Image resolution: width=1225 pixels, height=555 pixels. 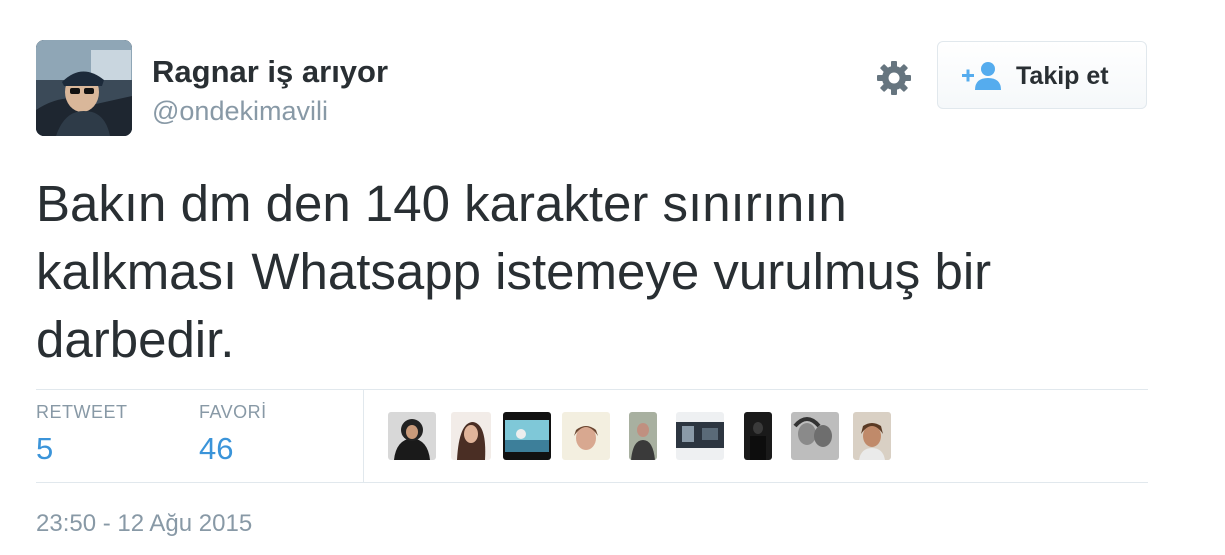 I want to click on tweet-text-line: kalkması Whatsapp istemeye vurulmuş bir, so click(x=514, y=271).